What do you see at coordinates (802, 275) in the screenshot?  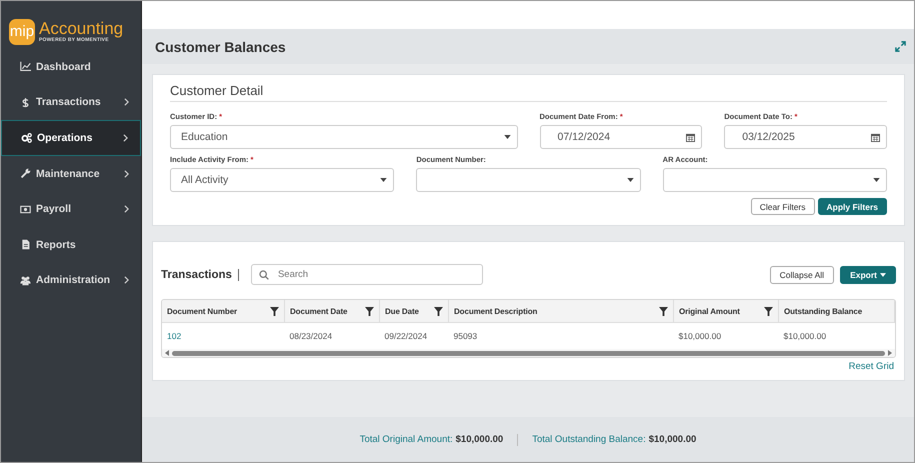 I see `collapse-all-button: Collapse All` at bounding box center [802, 275].